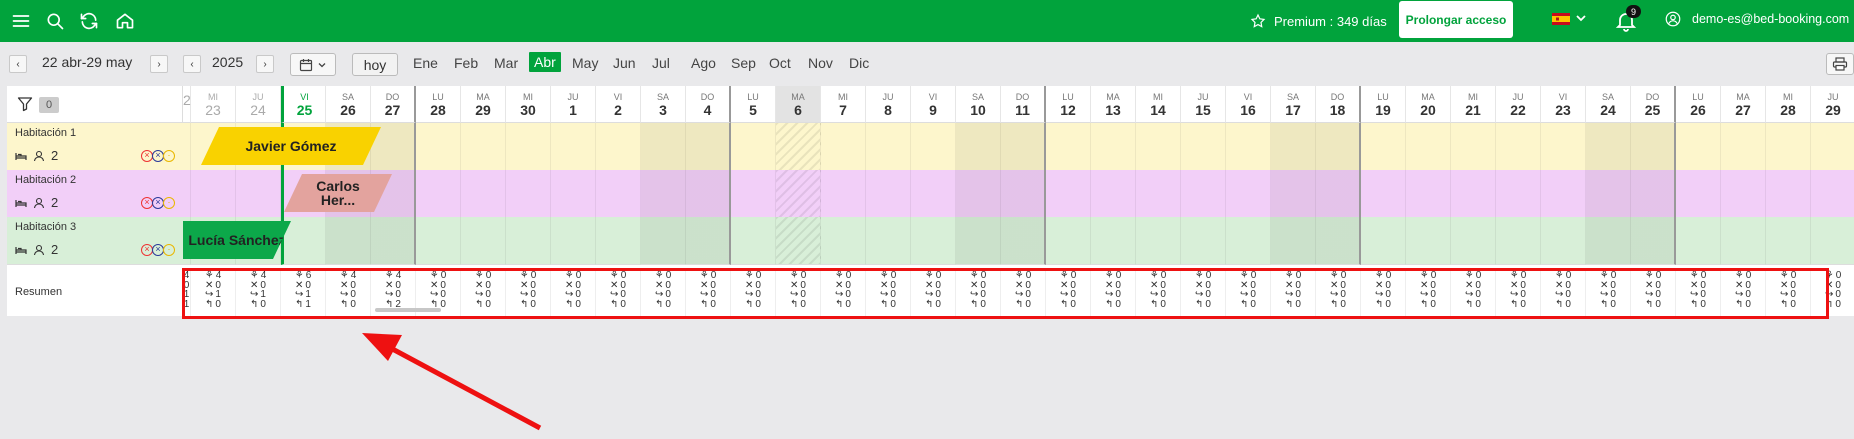 The image size is (1854, 439). I want to click on room-row-label: Habitación 3 2 × × ·, so click(95, 241).